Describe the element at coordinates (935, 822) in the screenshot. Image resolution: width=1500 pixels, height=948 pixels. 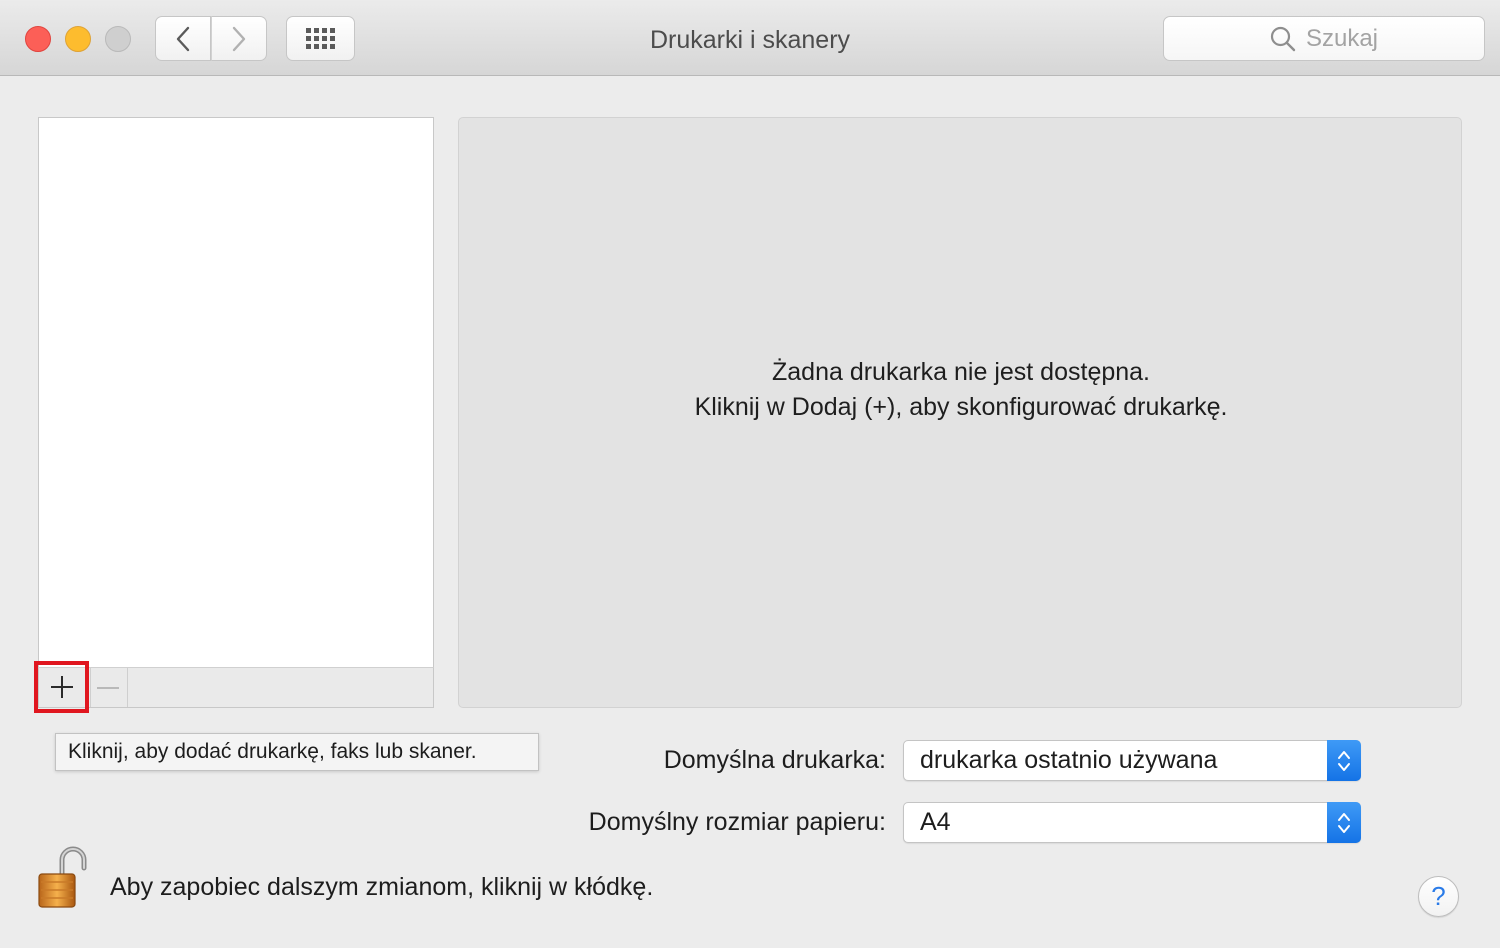
I see `paper-size-value: A4` at that location.